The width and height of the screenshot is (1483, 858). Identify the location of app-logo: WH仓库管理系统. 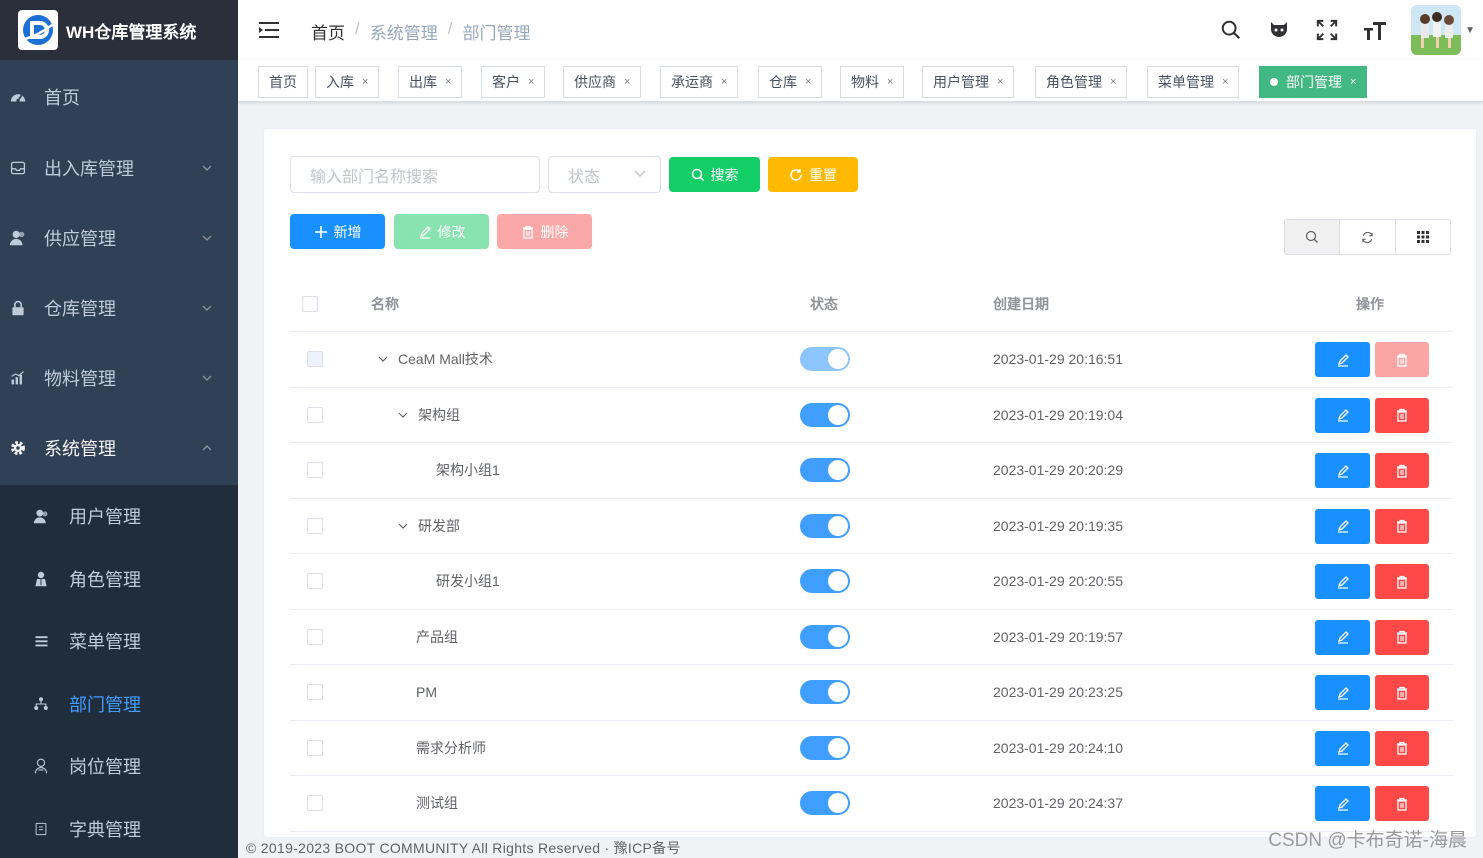
(119, 30).